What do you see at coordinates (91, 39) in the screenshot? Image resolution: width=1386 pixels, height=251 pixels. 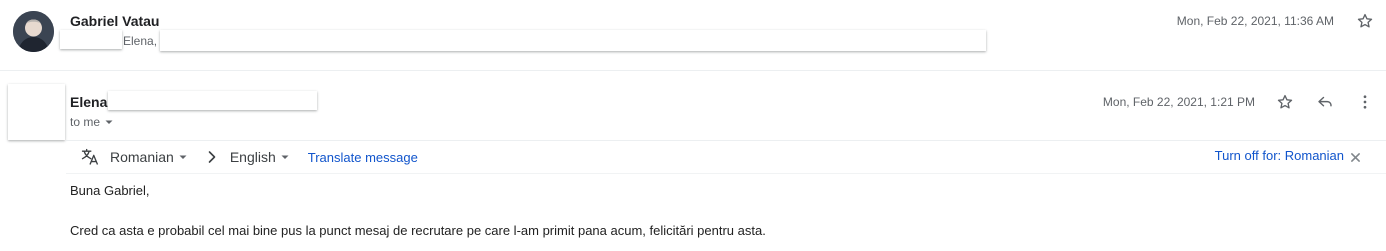 I see `redacted-recipient` at bounding box center [91, 39].